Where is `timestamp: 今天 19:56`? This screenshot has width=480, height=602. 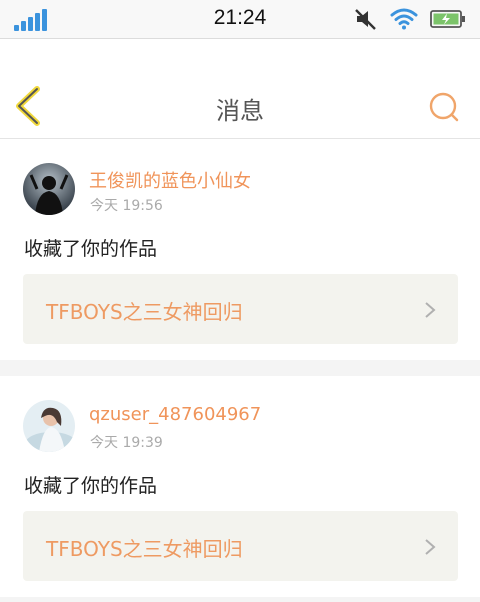
timestamp: 今天 19:56 is located at coordinates (126, 206).